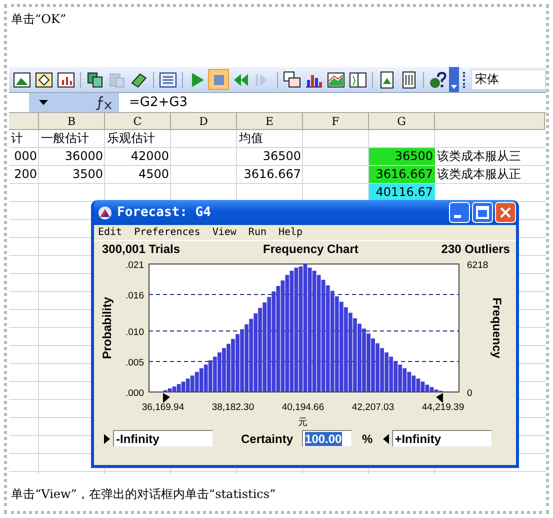 The image size is (553, 518). Describe the element at coordinates (336, 121) in the screenshot. I see `column-header: F` at that location.